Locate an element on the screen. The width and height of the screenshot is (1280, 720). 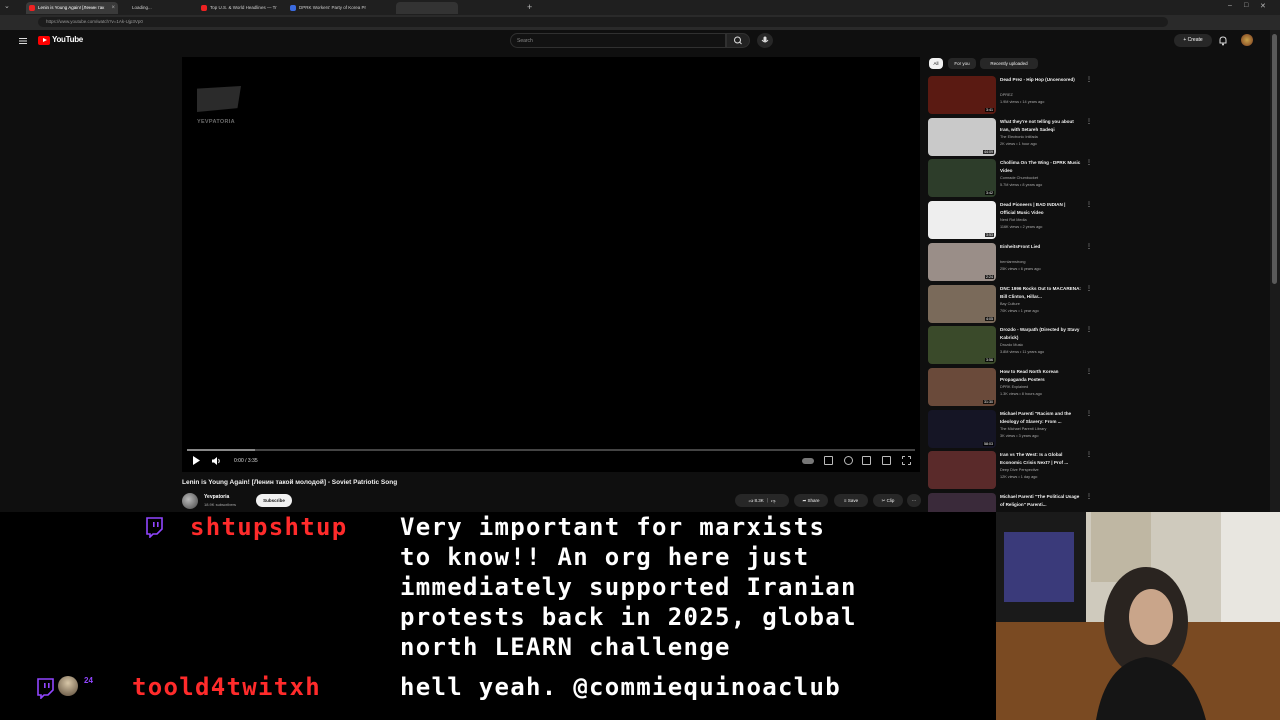
settings-gear-icon is located at coordinates (848, 460).